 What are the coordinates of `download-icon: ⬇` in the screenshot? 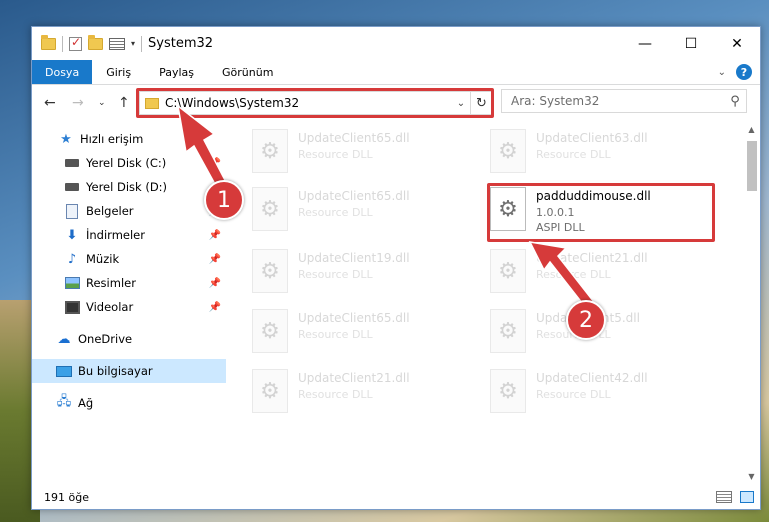 It's located at (72, 235).